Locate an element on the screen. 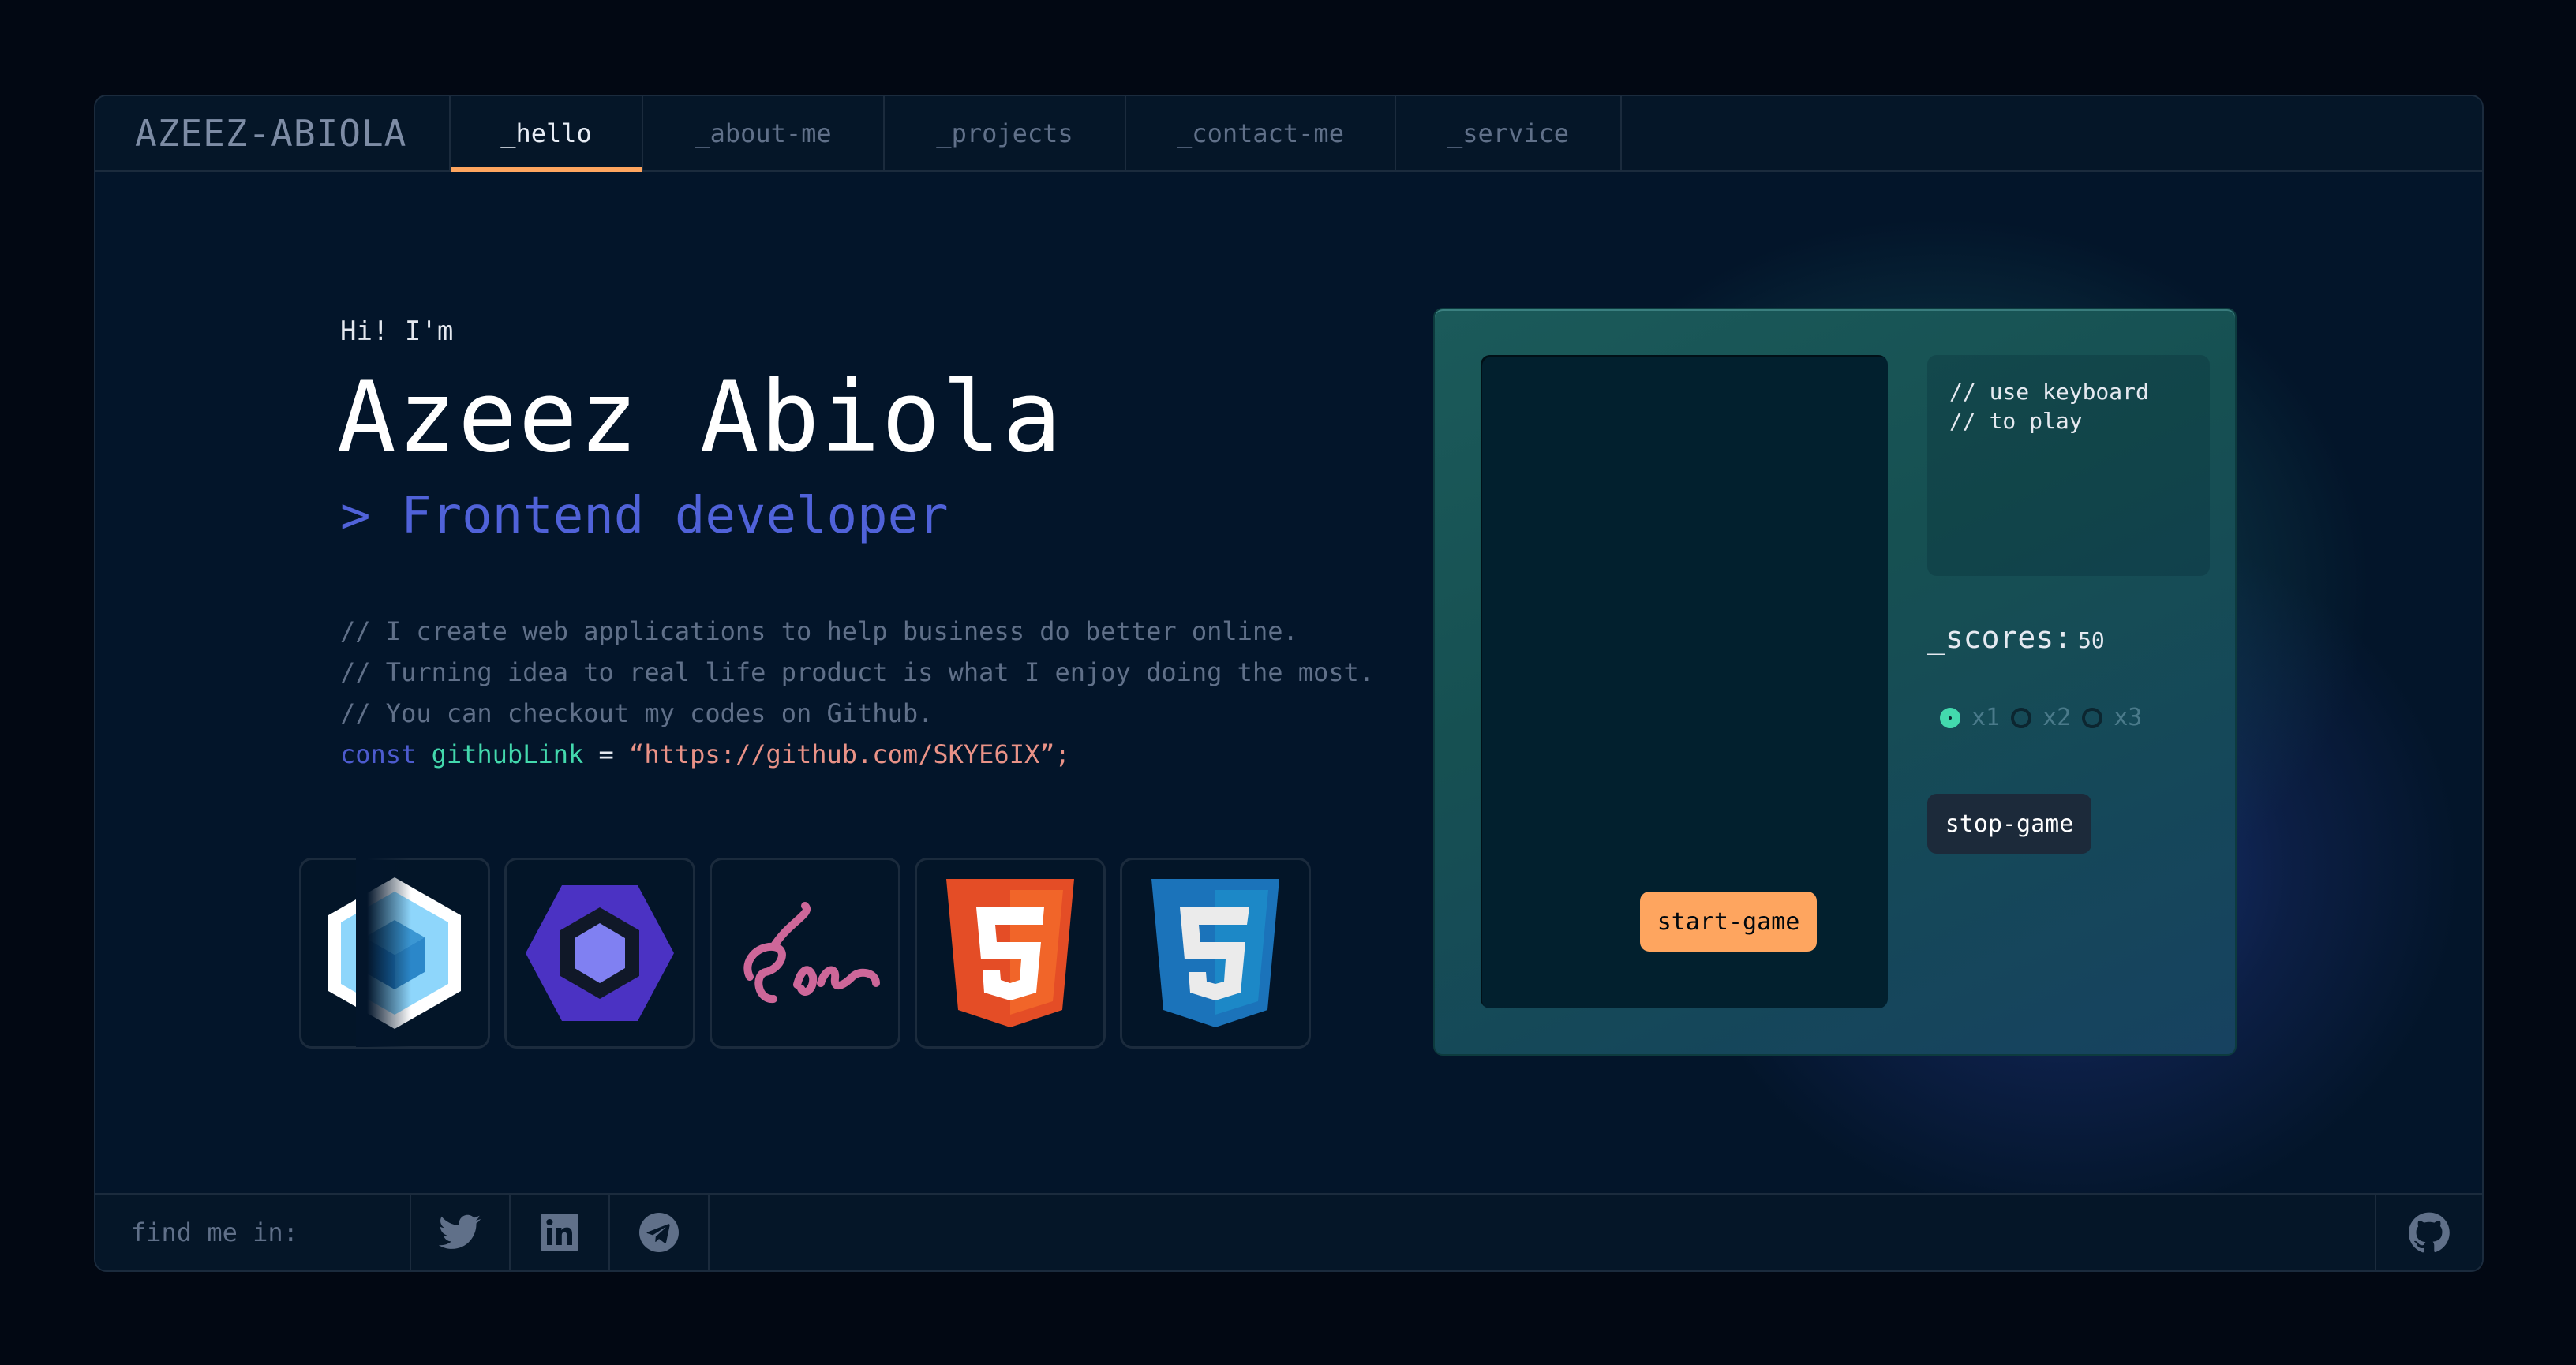 This screenshot has height=1365, width=2576. hero-name: Azeez Abiola is located at coordinates (700, 417).